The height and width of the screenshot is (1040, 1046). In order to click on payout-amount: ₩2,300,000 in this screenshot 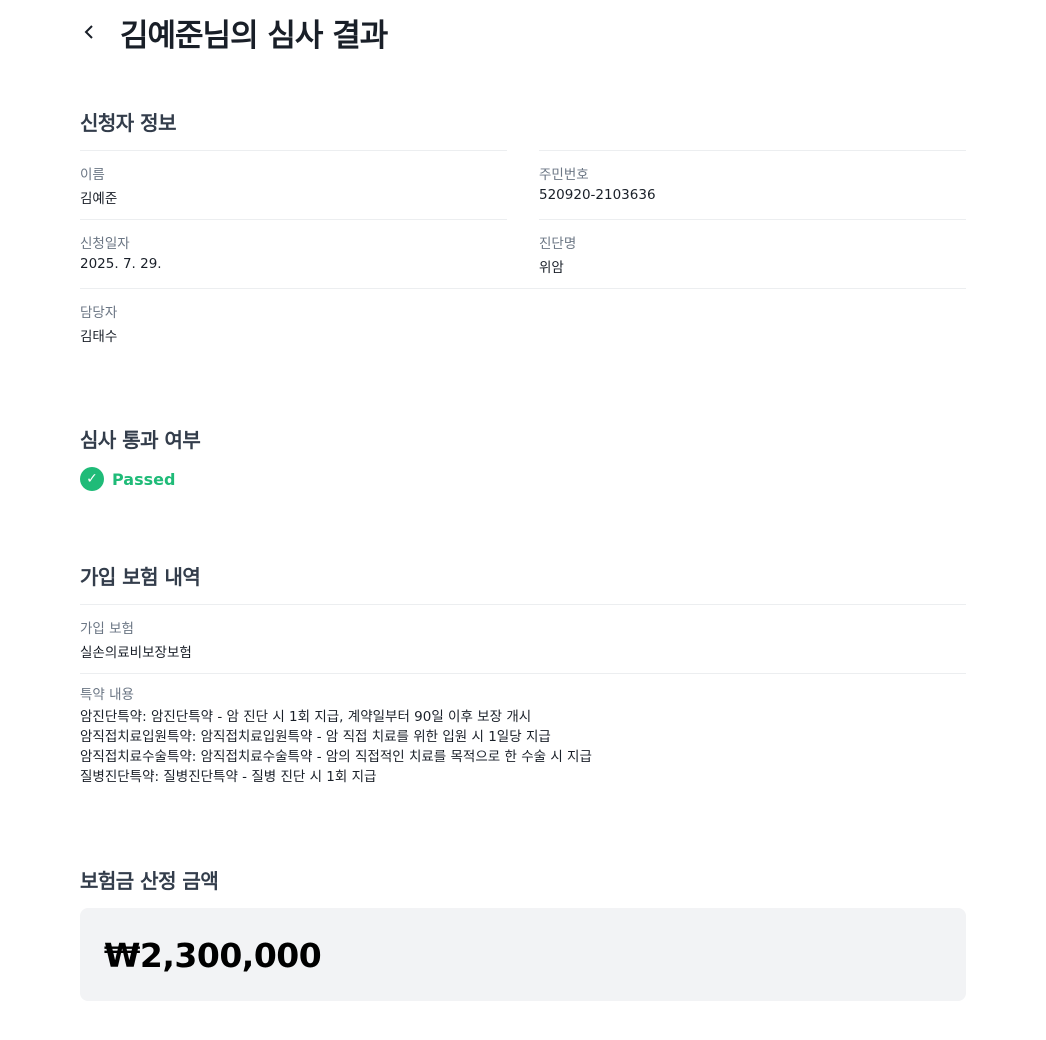, I will do `click(213, 955)`.